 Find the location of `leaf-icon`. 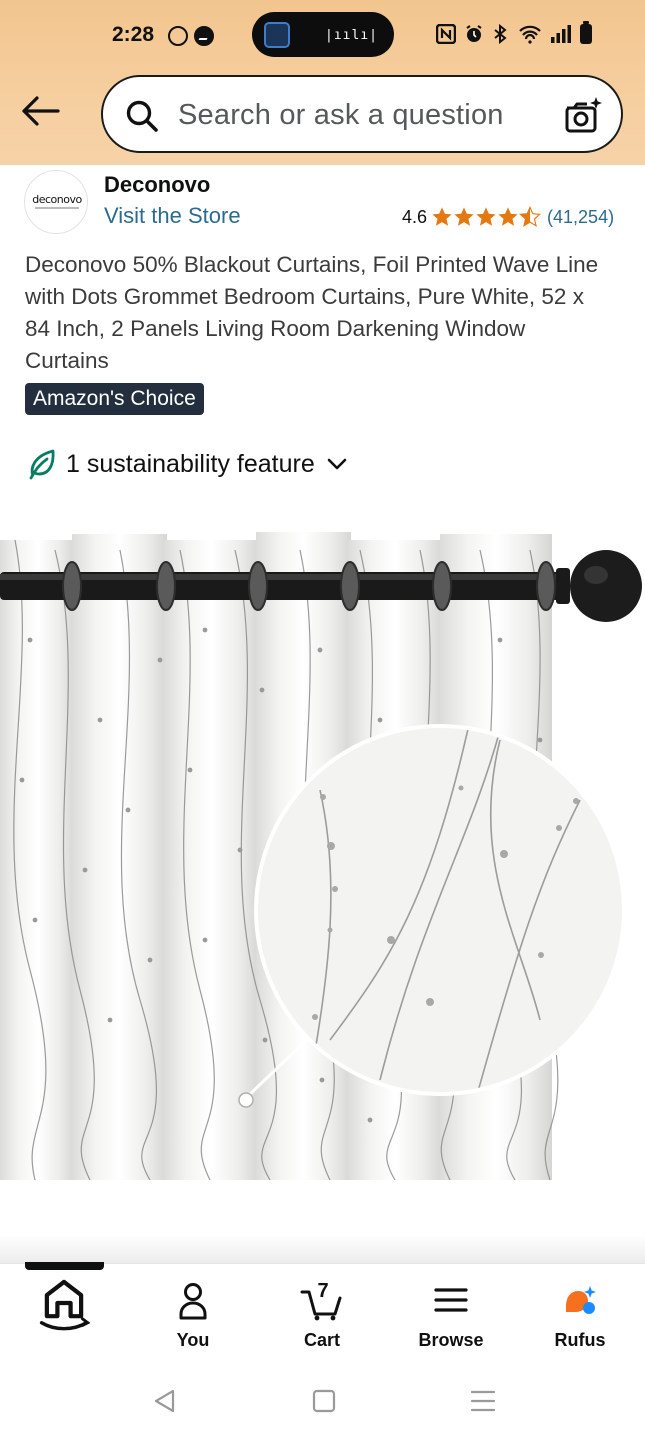

leaf-icon is located at coordinates (42, 464).